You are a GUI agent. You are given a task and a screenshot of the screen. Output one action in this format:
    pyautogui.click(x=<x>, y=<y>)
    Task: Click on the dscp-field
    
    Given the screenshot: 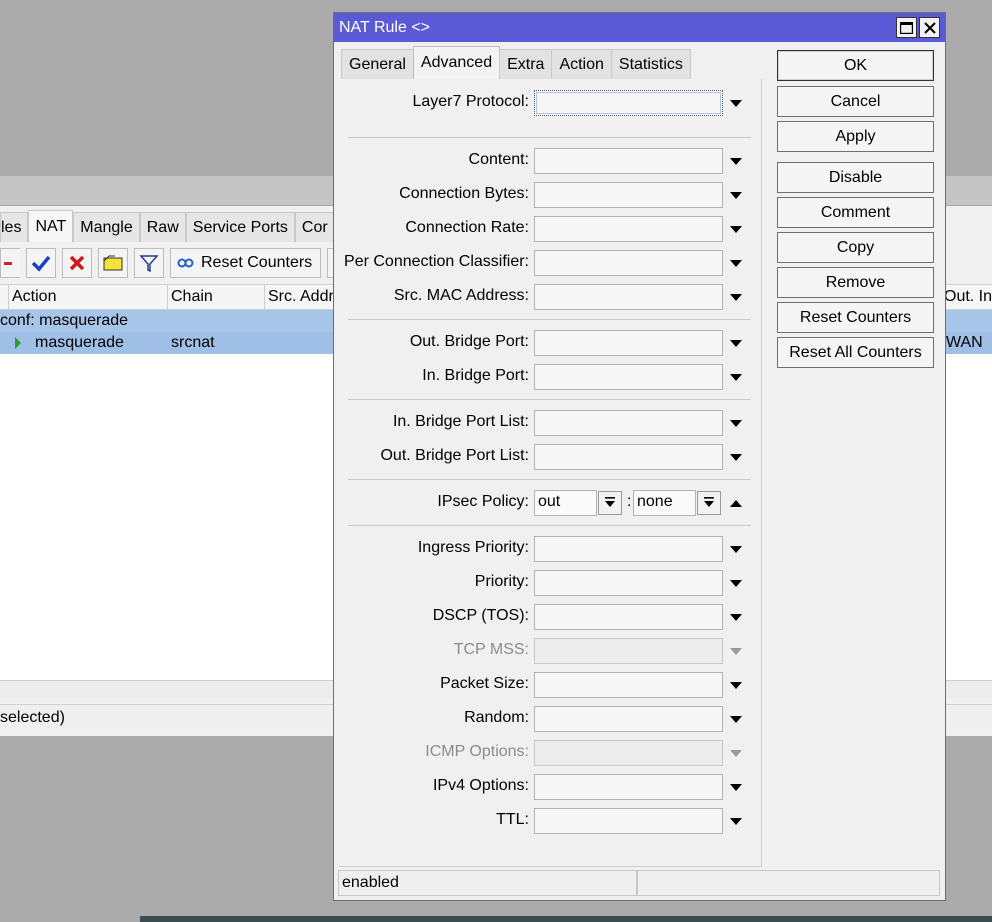 What is the action you would take?
    pyautogui.click(x=628, y=617)
    